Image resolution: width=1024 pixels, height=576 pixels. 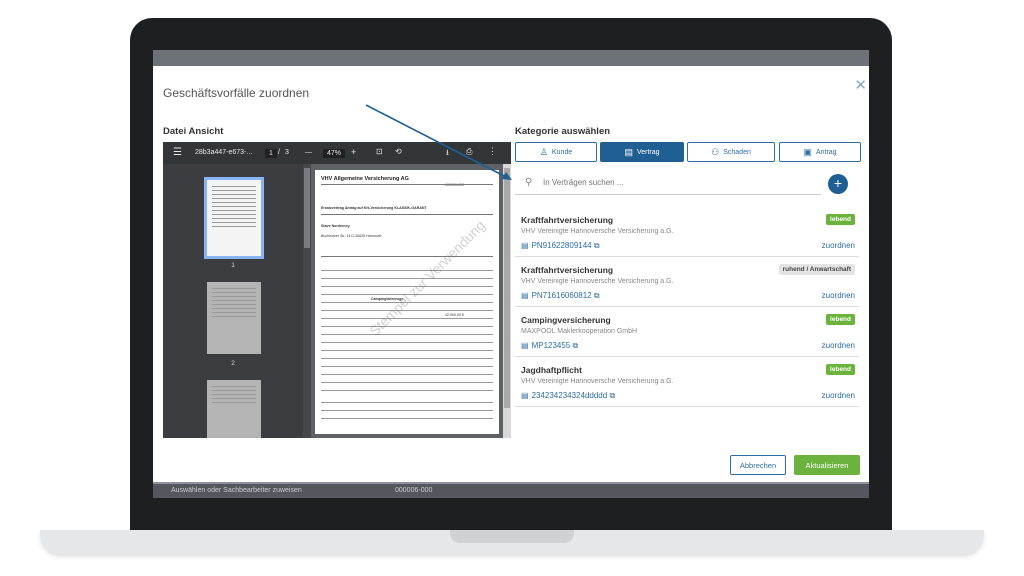 I want to click on annotation-arrow, so click(x=438, y=142).